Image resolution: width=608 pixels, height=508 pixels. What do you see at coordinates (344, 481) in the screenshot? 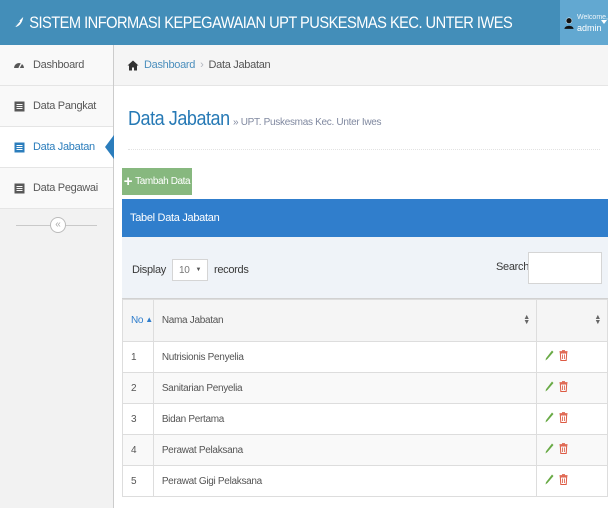
I see `cell-nama-jabatan: Perawat Gigi Pelaksana` at bounding box center [344, 481].